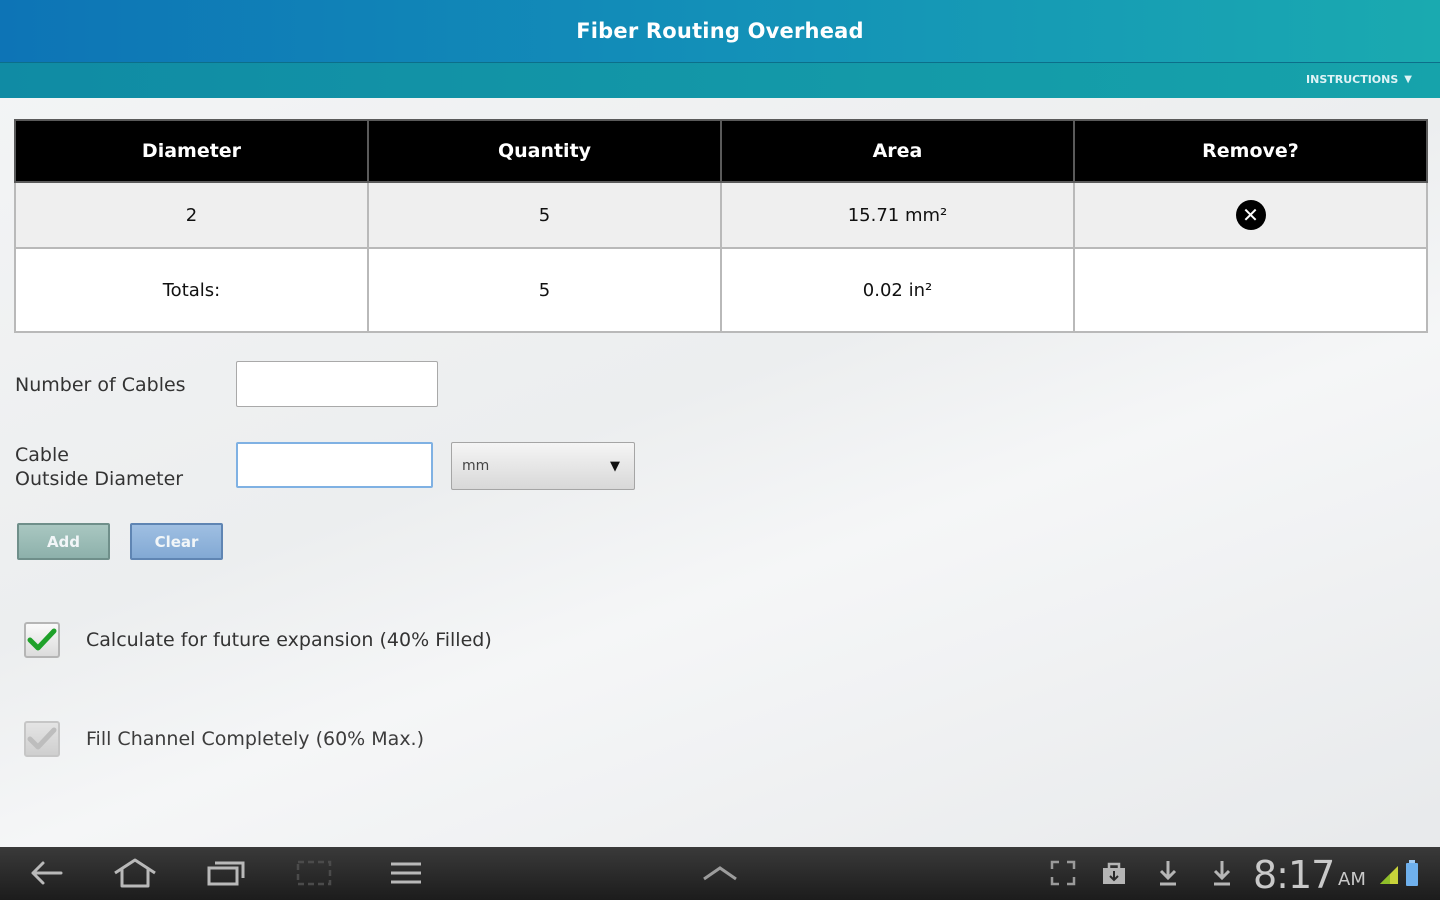 This screenshot has width=1440, height=900. I want to click on instructions-menu: INSTRUCTIONS ▼, so click(1359, 79).